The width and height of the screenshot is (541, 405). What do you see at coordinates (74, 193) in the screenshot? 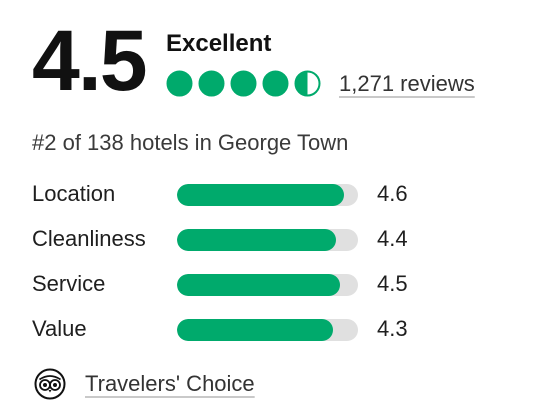
I see `subrating-label: Location` at bounding box center [74, 193].